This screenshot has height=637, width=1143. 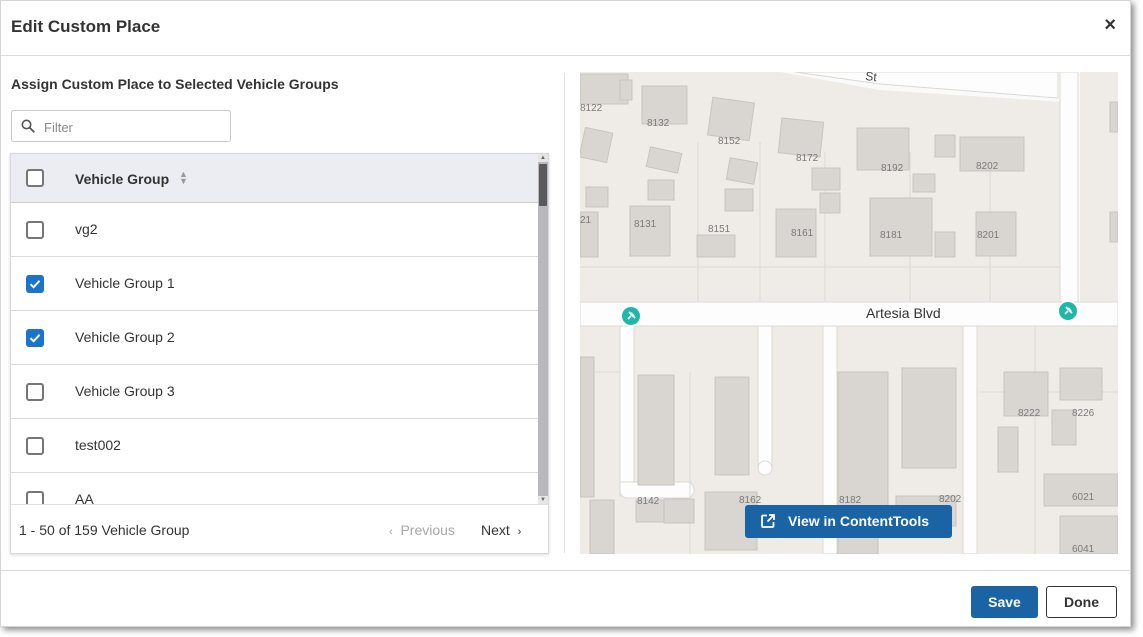 I want to click on row-label: Vehicle Group 1, so click(x=125, y=283).